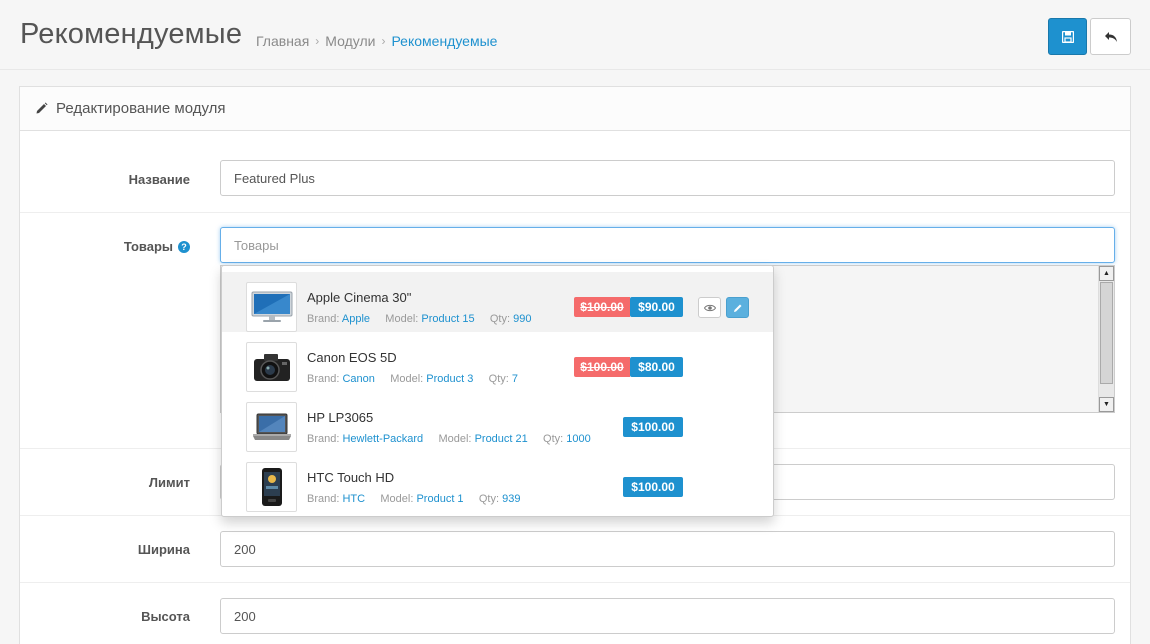 The width and height of the screenshot is (1150, 644). What do you see at coordinates (169, 482) in the screenshot?
I see `limit-label: Лимит` at bounding box center [169, 482].